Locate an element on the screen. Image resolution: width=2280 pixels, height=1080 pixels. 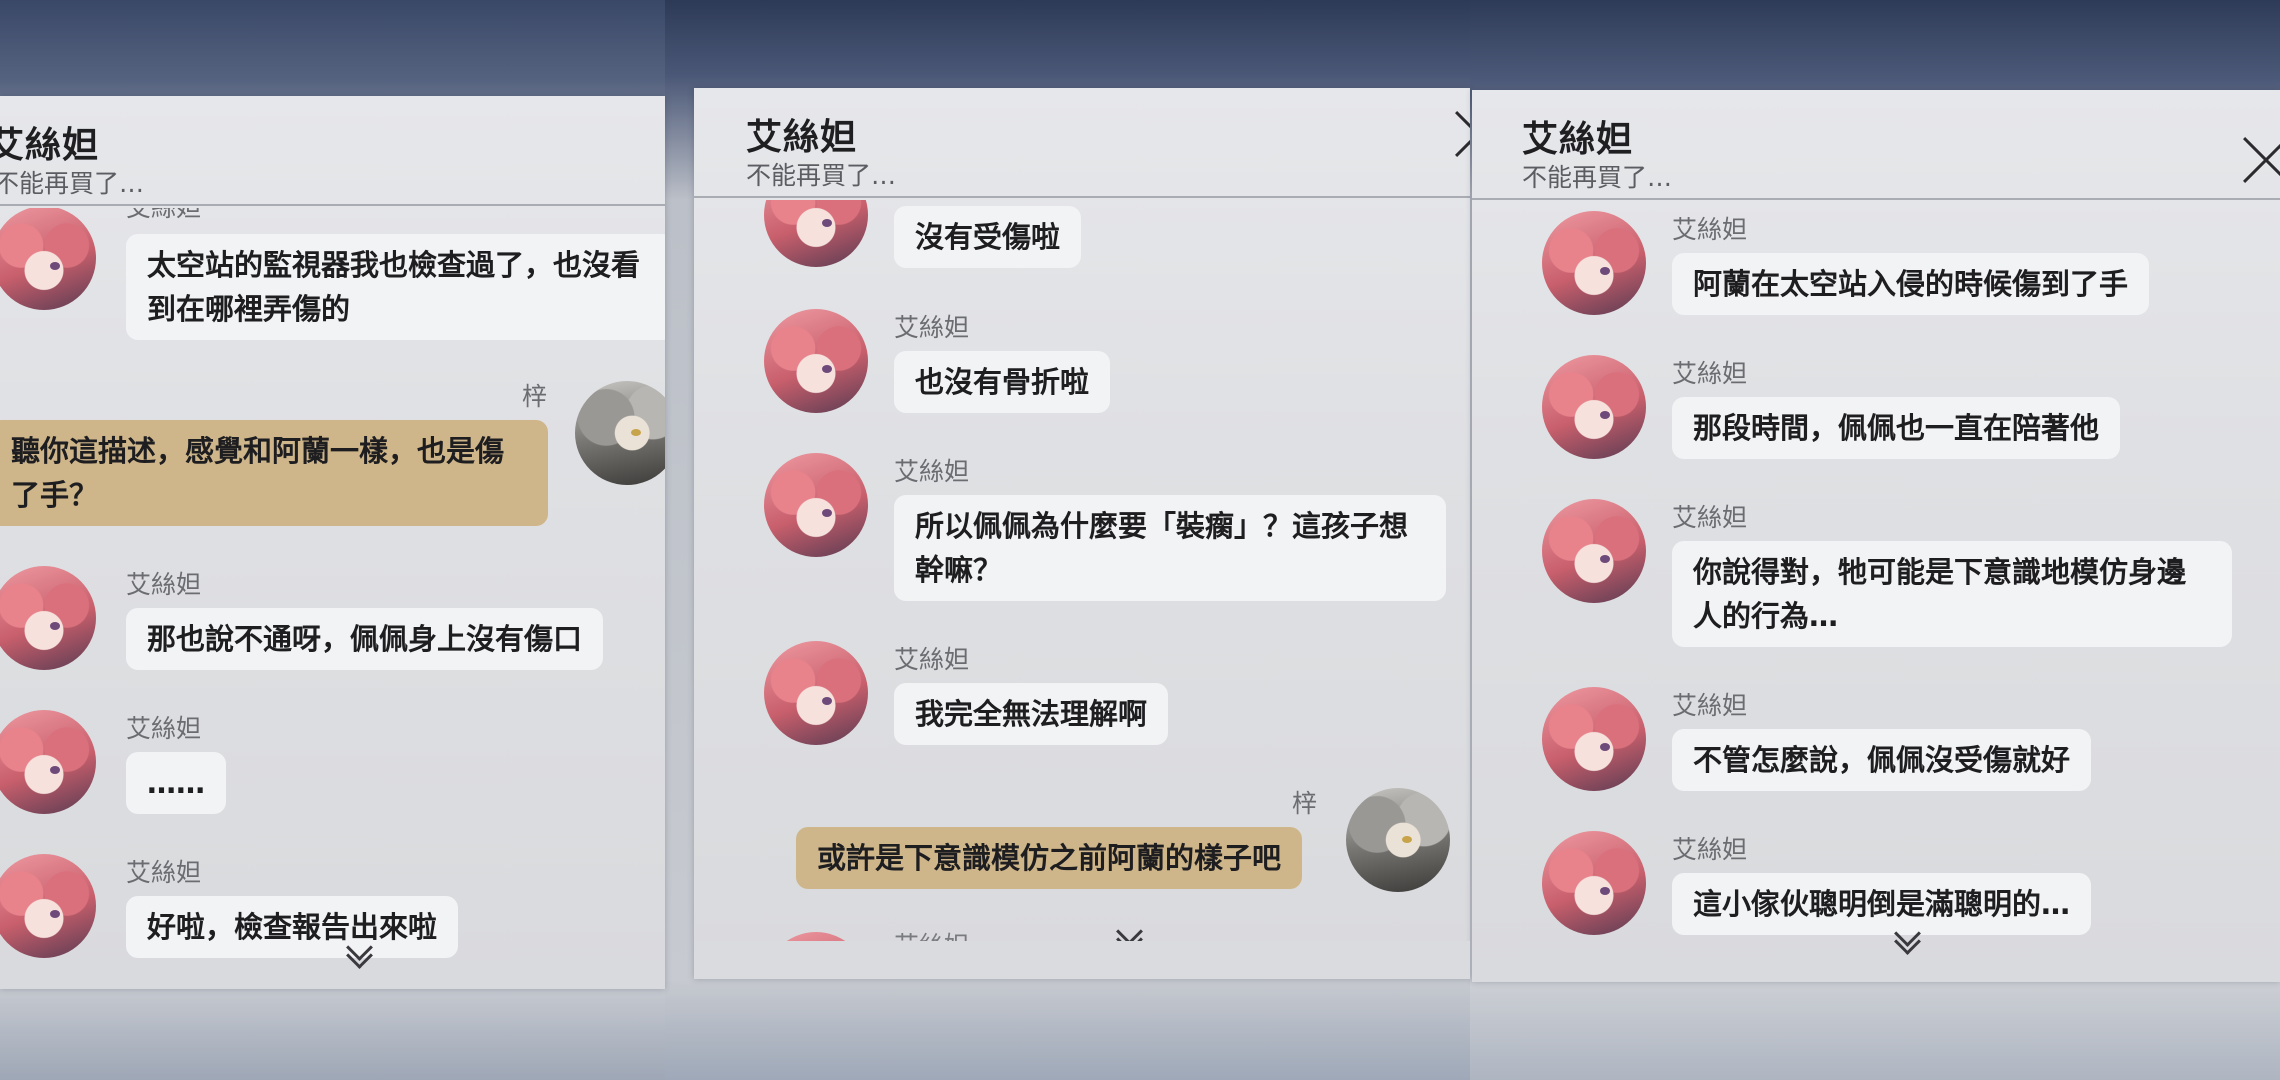
message-bubble: 那段時間，佩佩也一直在陪著他 is located at coordinates (1896, 428).